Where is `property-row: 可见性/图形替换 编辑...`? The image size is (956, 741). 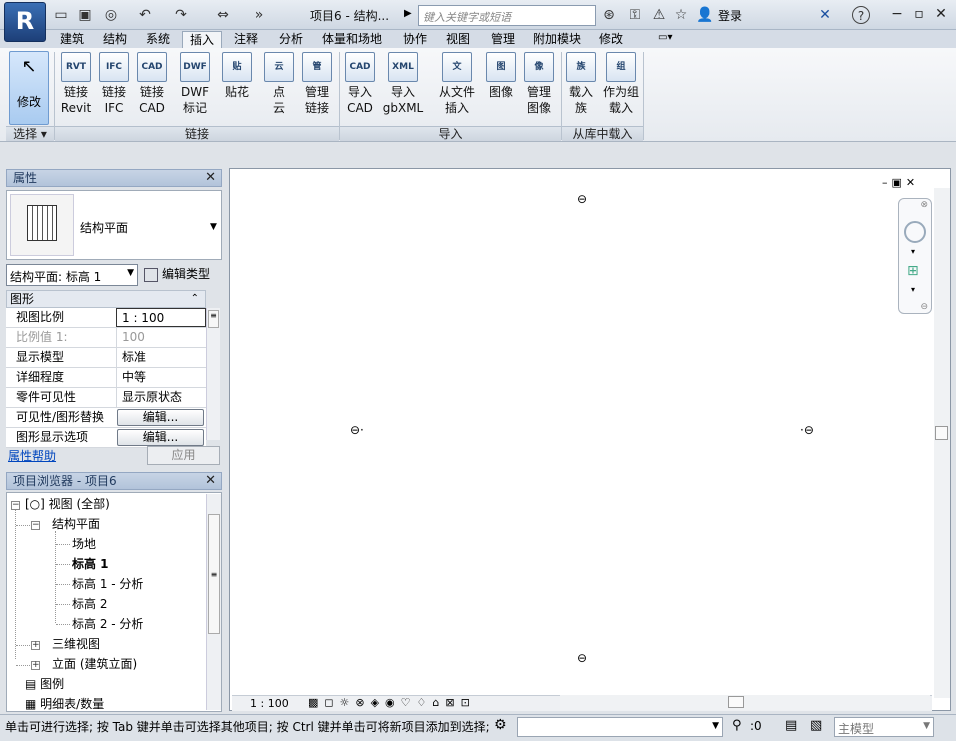
property-row: 可见性/图形替换 编辑... is located at coordinates (106, 418).